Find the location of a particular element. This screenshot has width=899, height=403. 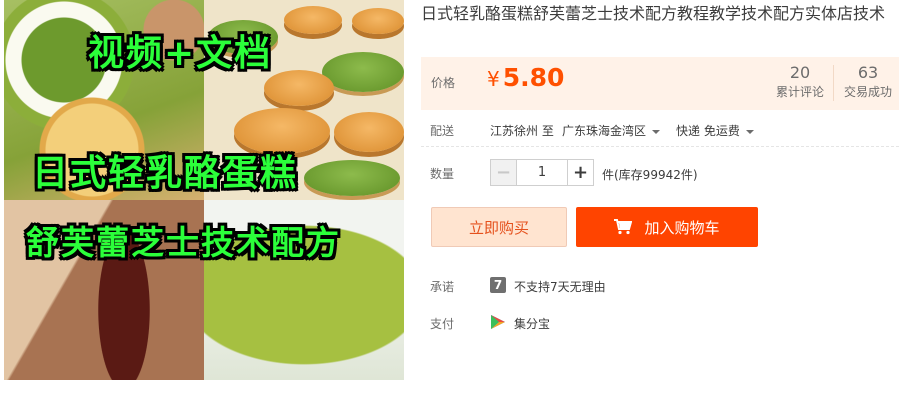

currency-symbol: ¥ is located at coordinates (493, 79).